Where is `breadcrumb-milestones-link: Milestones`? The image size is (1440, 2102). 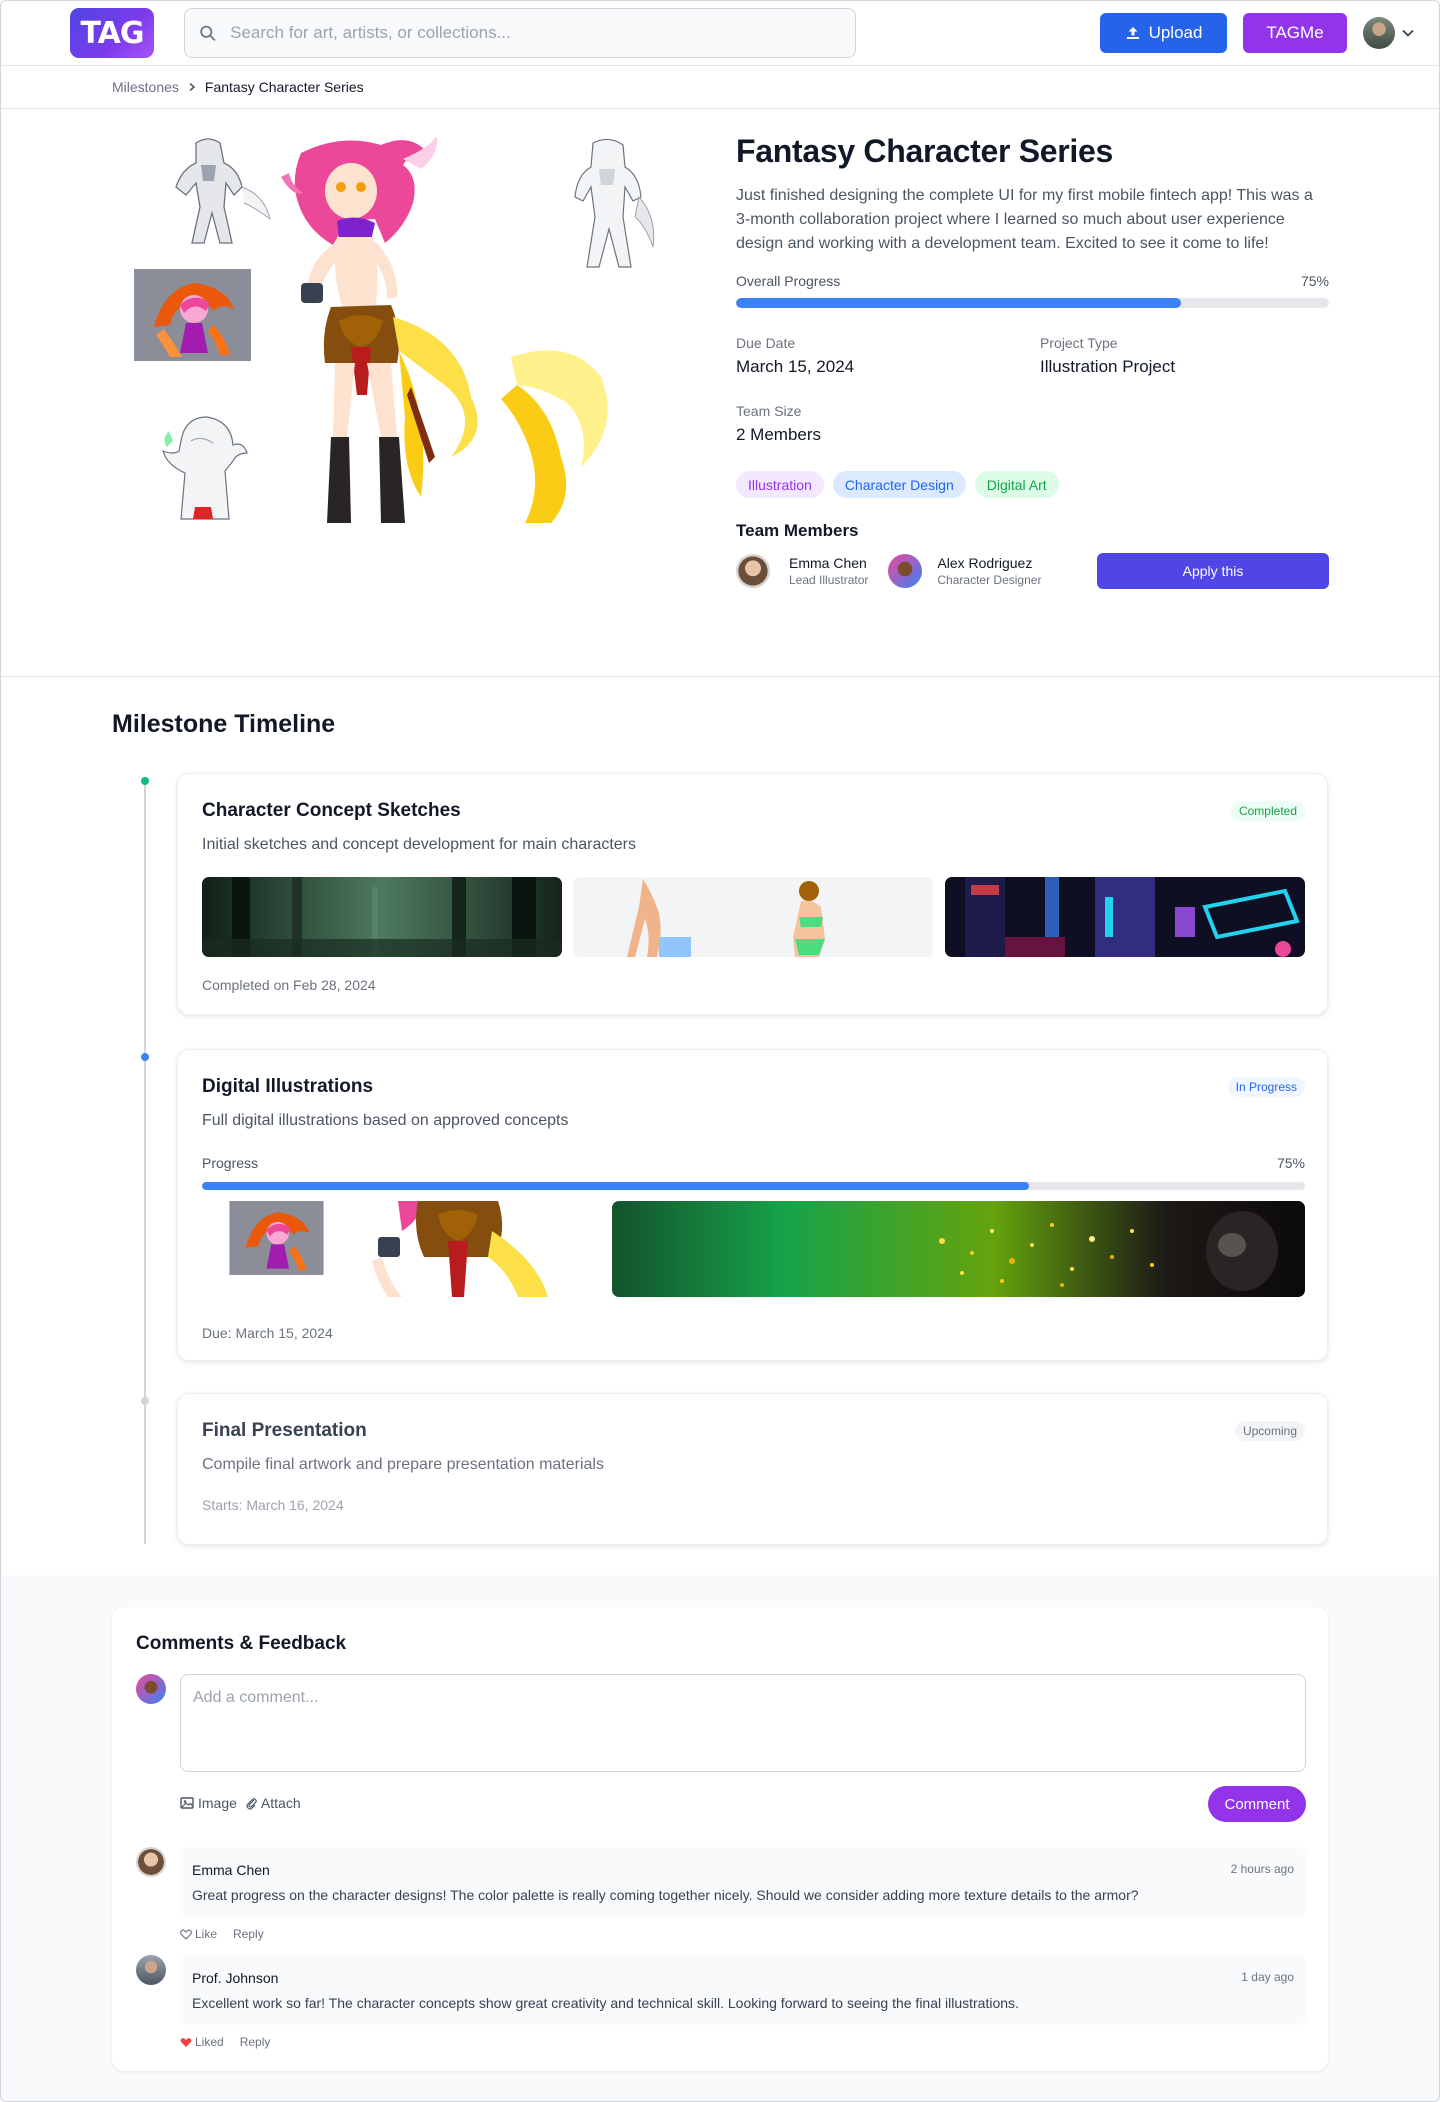
breadcrumb-milestones-link: Milestones is located at coordinates (145, 87).